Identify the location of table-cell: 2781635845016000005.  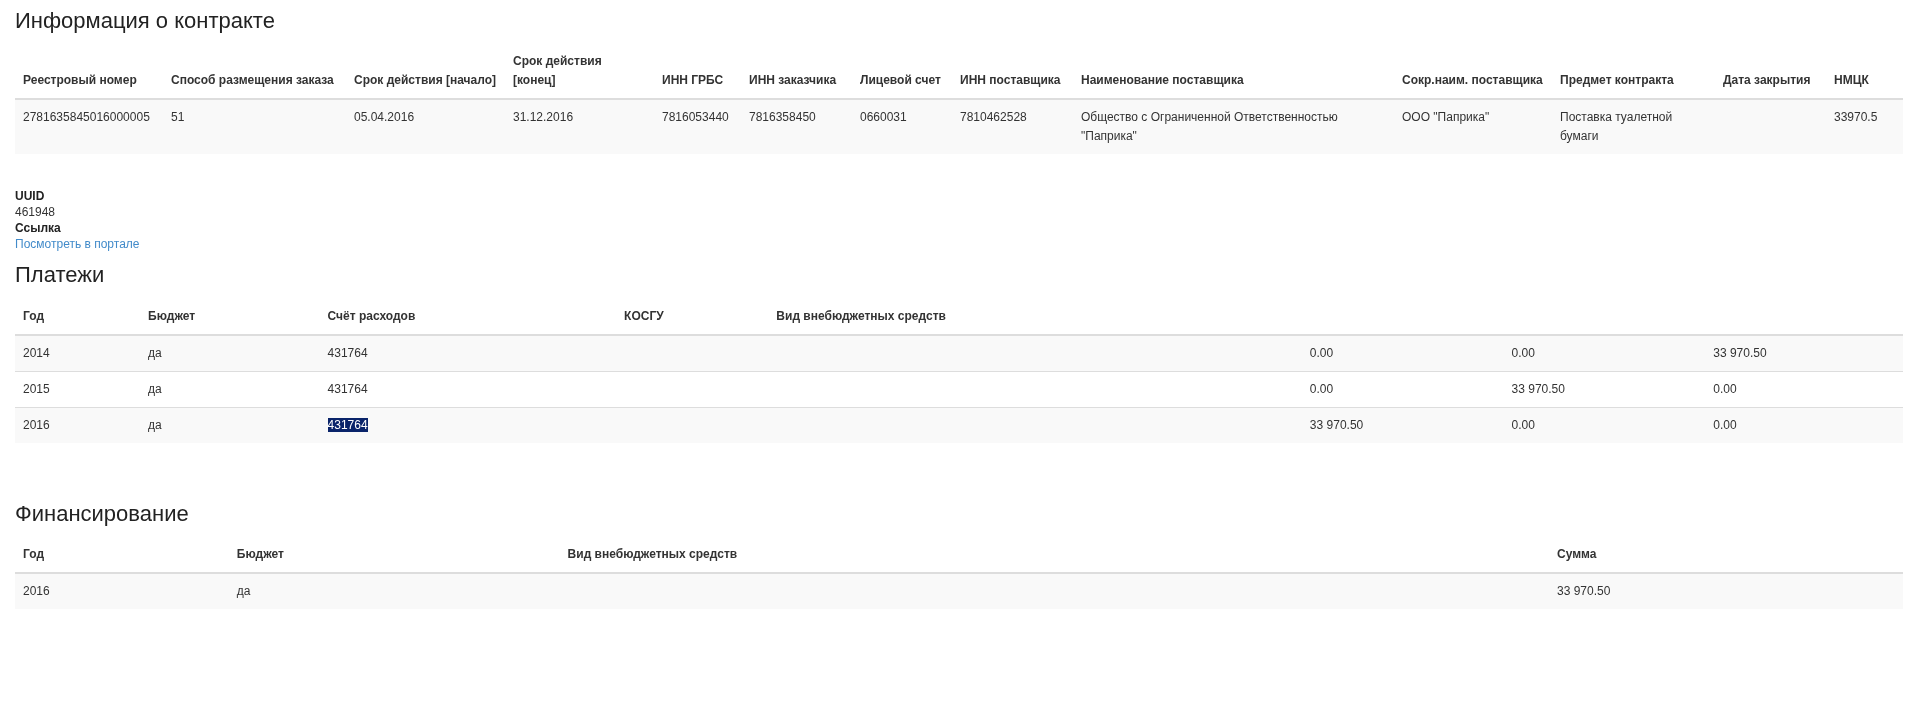
(89, 127).